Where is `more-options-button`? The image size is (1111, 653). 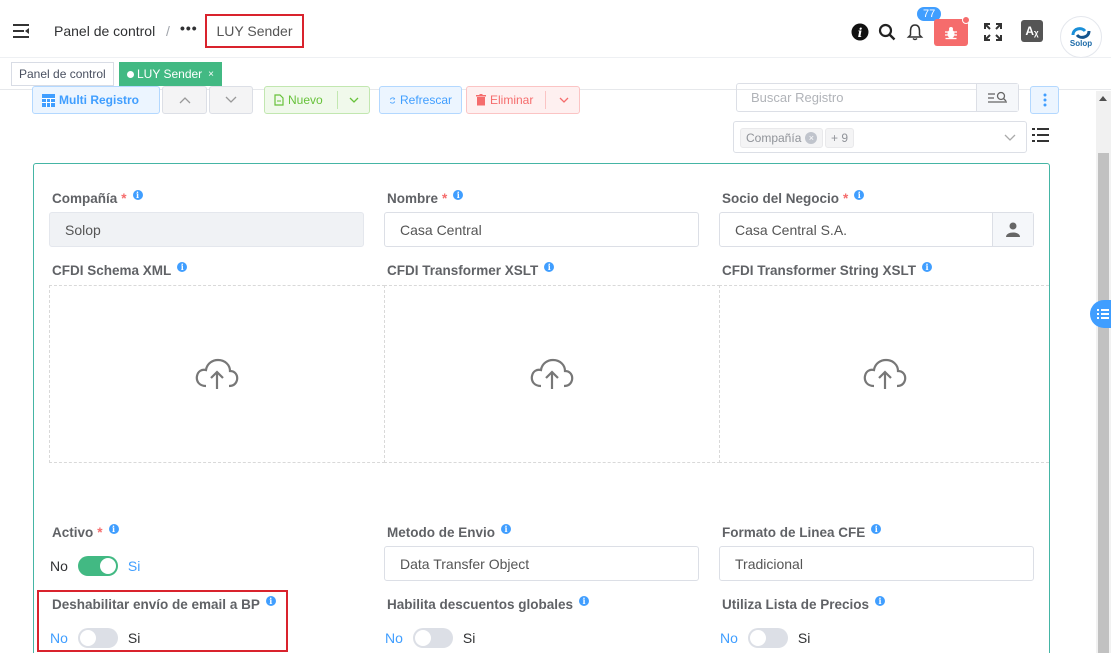 more-options-button is located at coordinates (1044, 100).